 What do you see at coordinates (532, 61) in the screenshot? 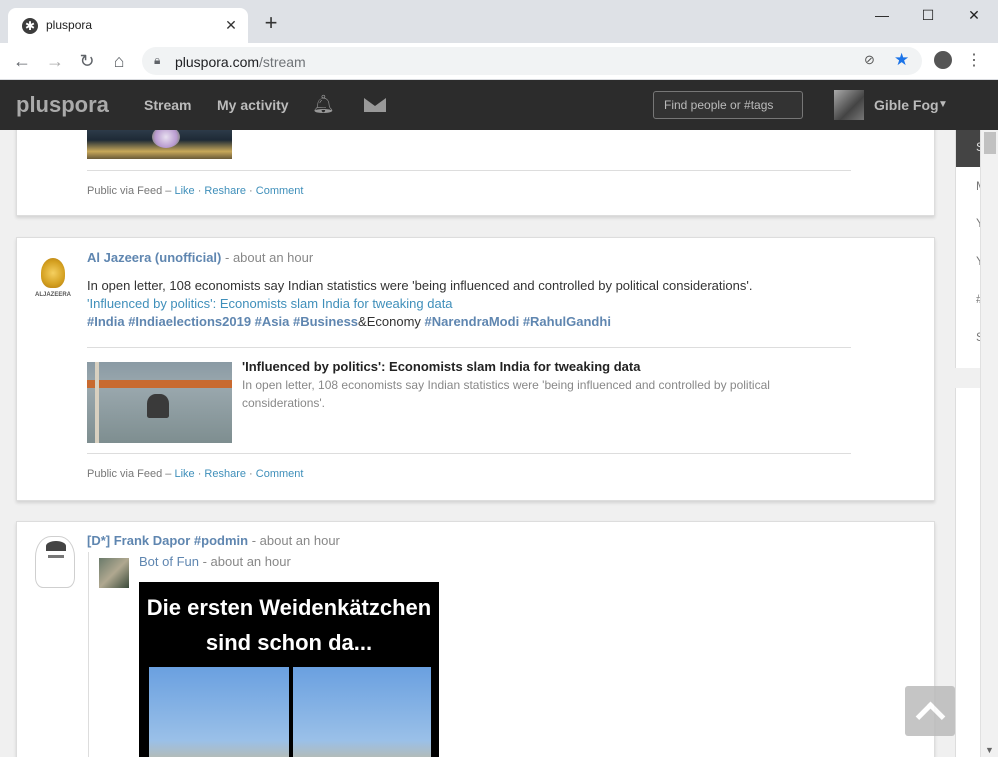
I see `address-bar: 🔒︎ pluspora.com/stream ⊘ ★` at bounding box center [532, 61].